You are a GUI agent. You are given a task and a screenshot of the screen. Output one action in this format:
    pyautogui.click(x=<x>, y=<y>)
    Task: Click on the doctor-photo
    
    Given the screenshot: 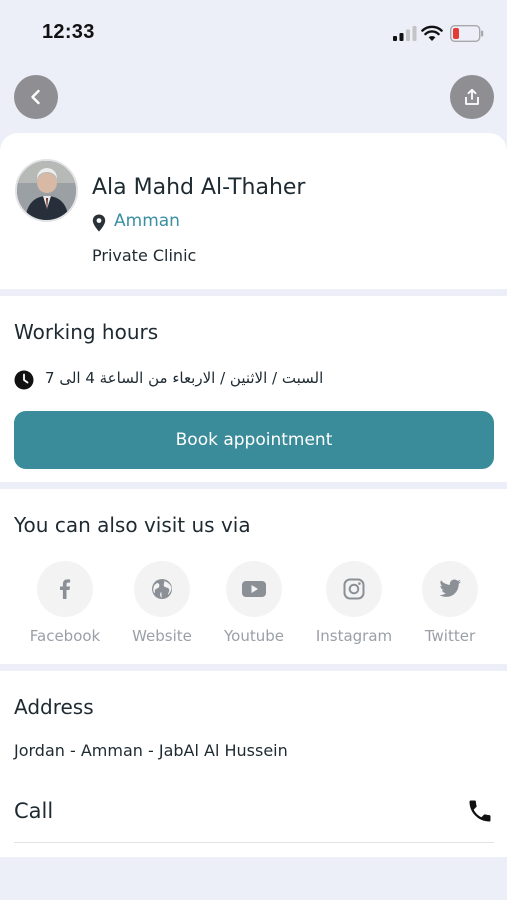 What is the action you would take?
    pyautogui.click(x=46, y=190)
    